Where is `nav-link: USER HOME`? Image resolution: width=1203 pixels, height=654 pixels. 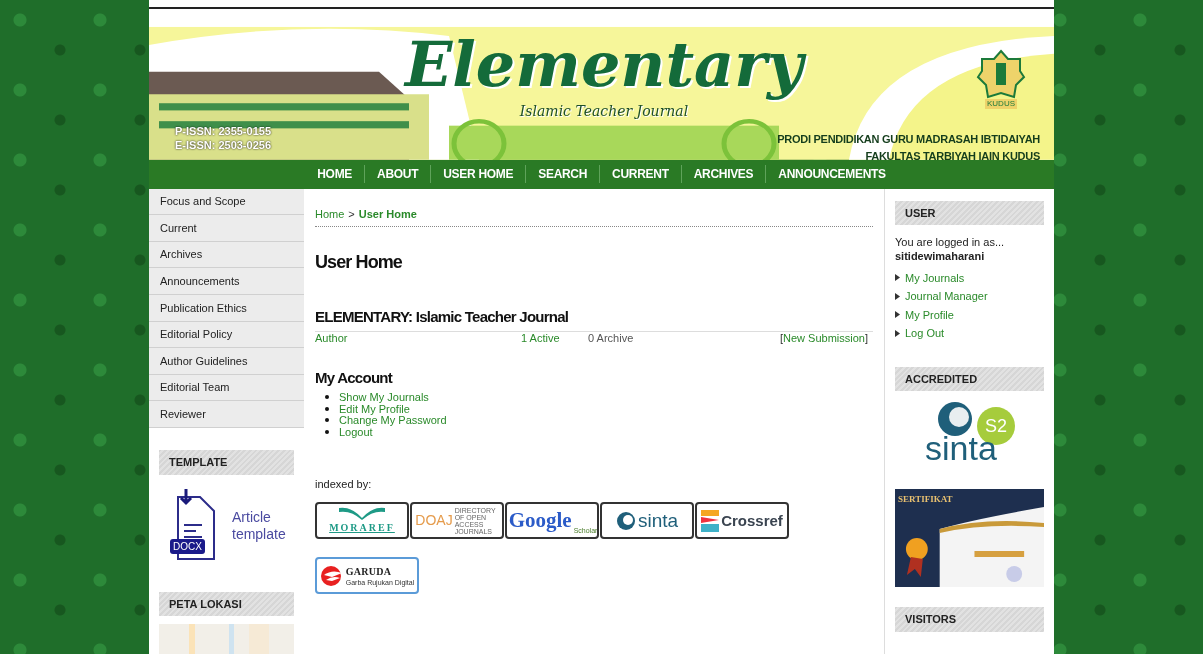
nav-link: USER HOME is located at coordinates (478, 174).